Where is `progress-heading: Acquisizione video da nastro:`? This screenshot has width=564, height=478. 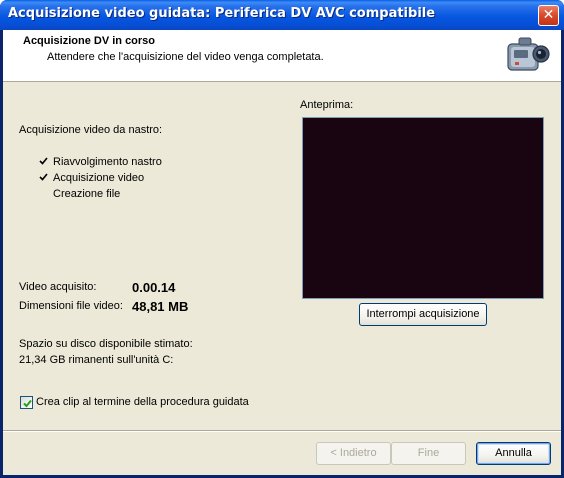
progress-heading: Acquisizione video da nastro: is located at coordinates (91, 130).